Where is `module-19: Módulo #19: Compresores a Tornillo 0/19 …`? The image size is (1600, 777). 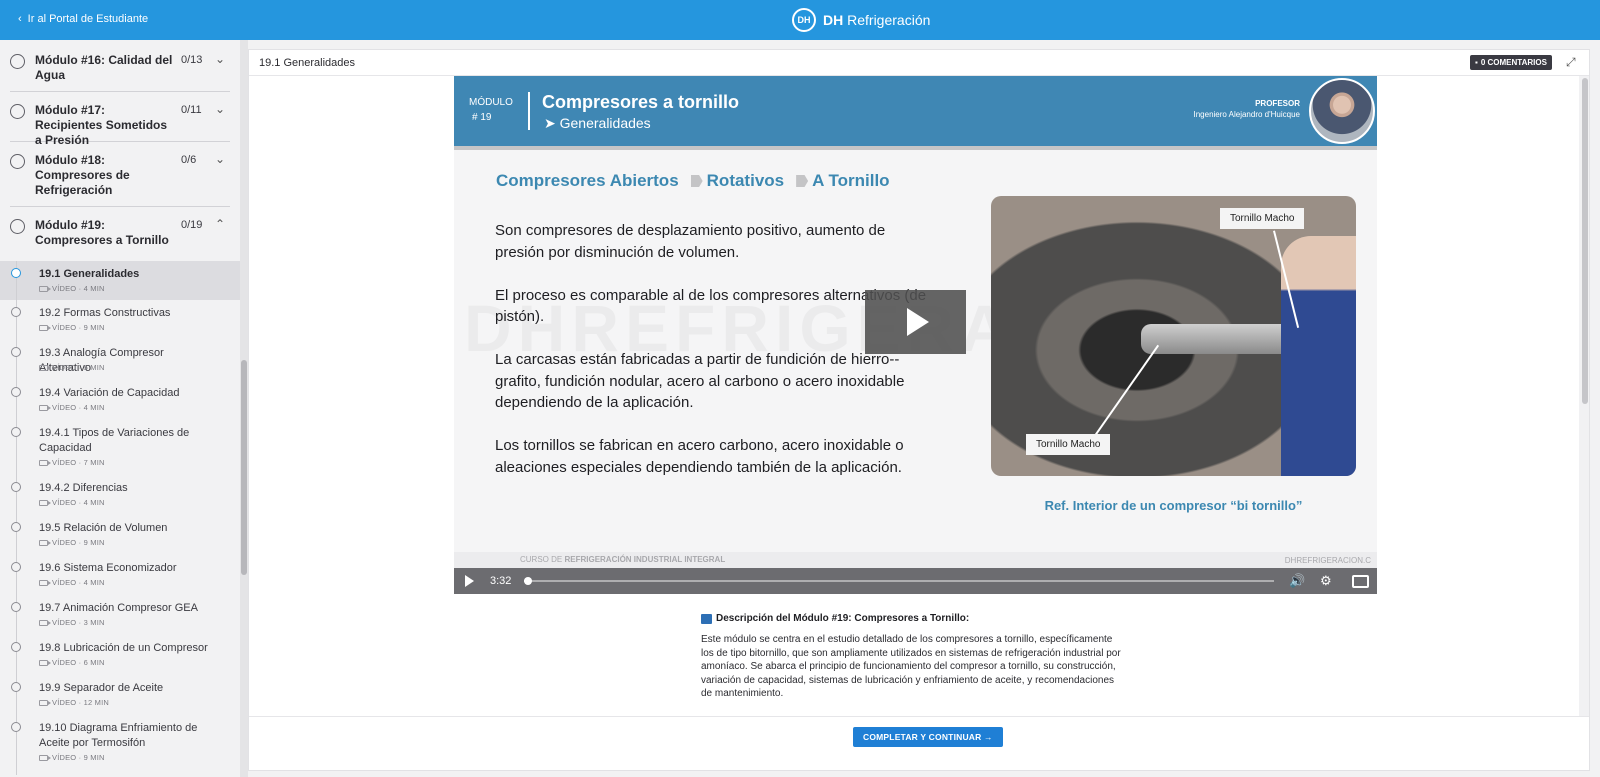 module-19: Módulo #19: Compresores a Tornillo 0/19 … is located at coordinates (120, 233).